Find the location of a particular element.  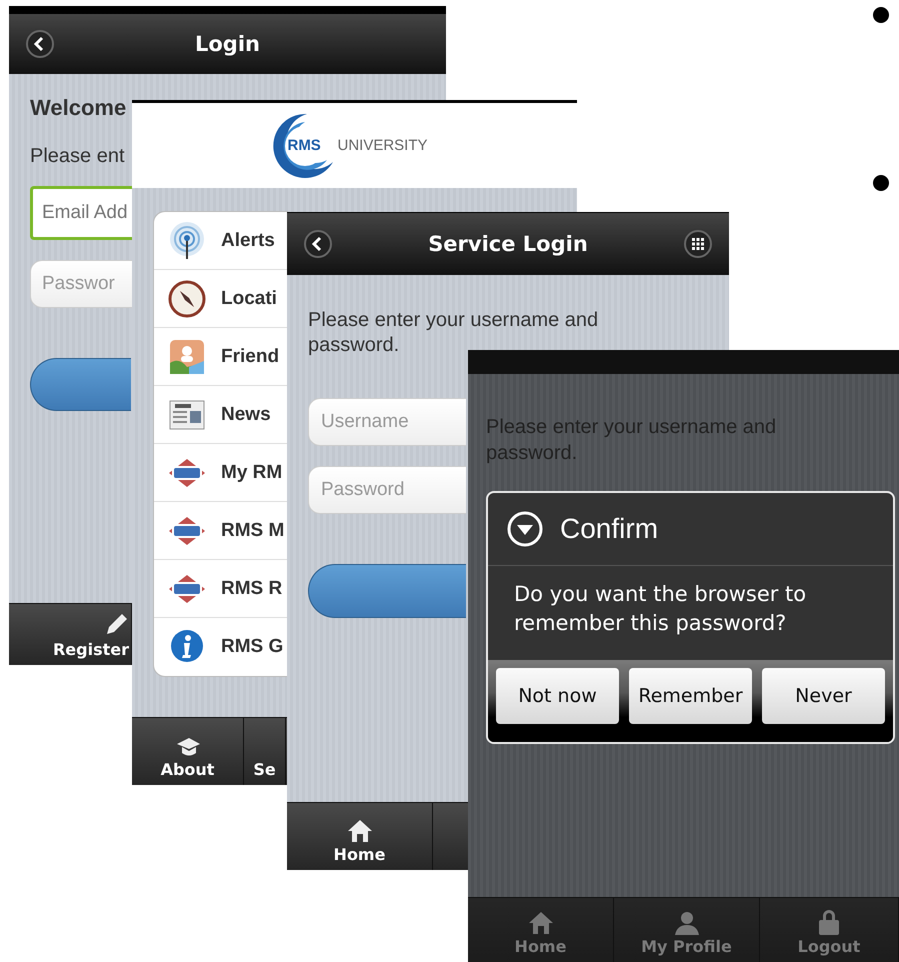

compass-icon is located at coordinates (187, 298).